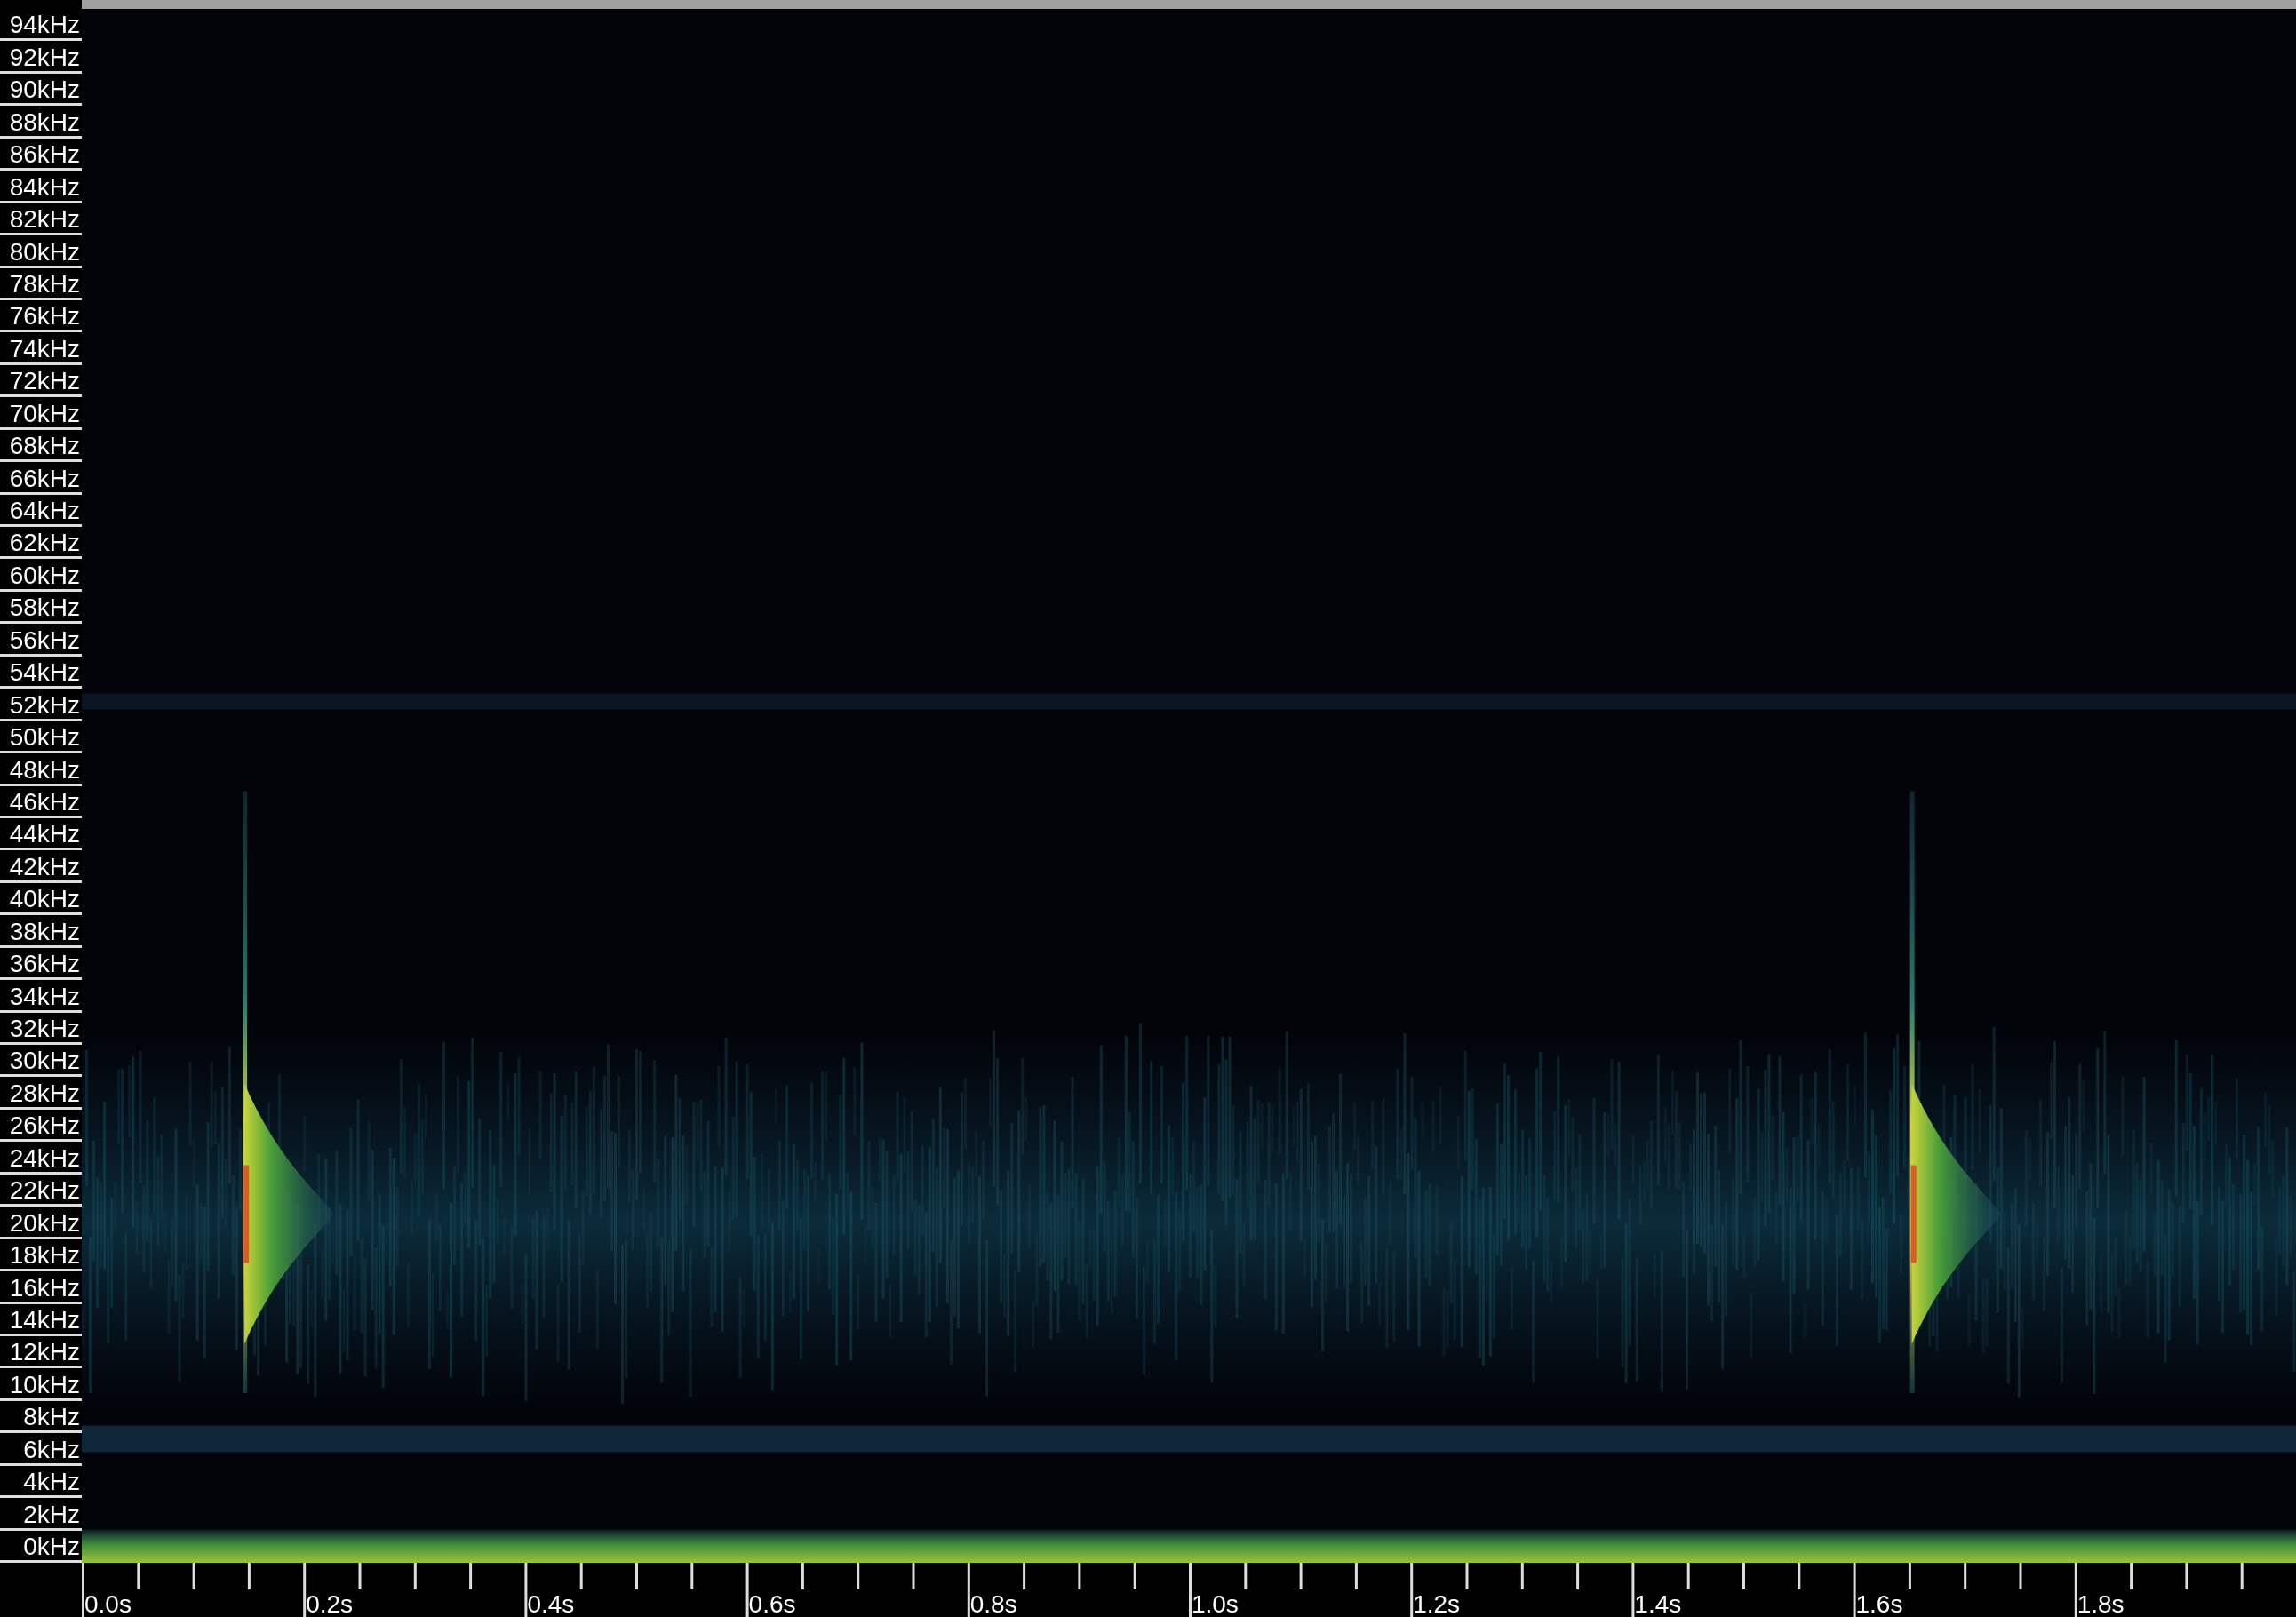 This screenshot has width=2296, height=1617. I want to click on frequency-label: 28kHz, so click(45, 1093).